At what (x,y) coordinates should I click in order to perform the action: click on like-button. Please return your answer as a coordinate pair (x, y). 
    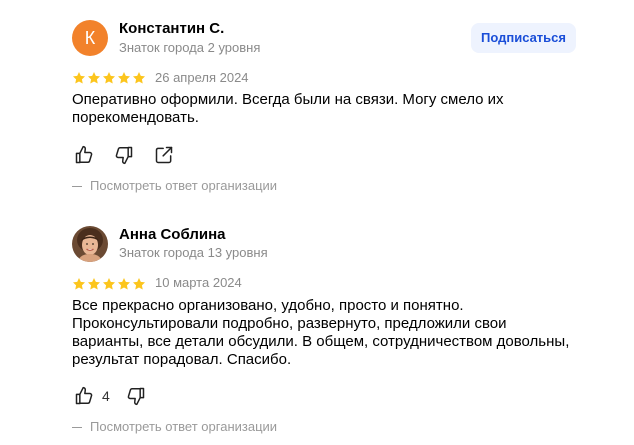
    Looking at the image, I should click on (84, 155).